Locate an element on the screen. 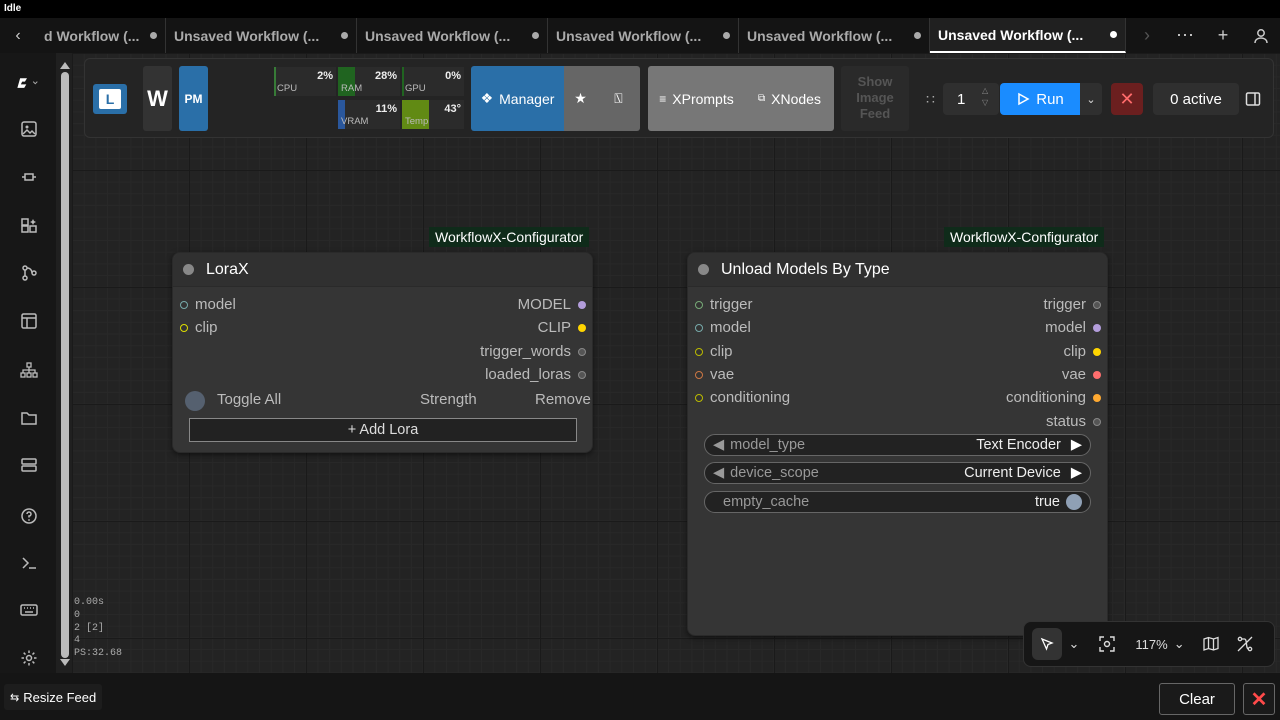 The image size is (1280, 720). manager-button: ❖ Manager is located at coordinates (517, 98).